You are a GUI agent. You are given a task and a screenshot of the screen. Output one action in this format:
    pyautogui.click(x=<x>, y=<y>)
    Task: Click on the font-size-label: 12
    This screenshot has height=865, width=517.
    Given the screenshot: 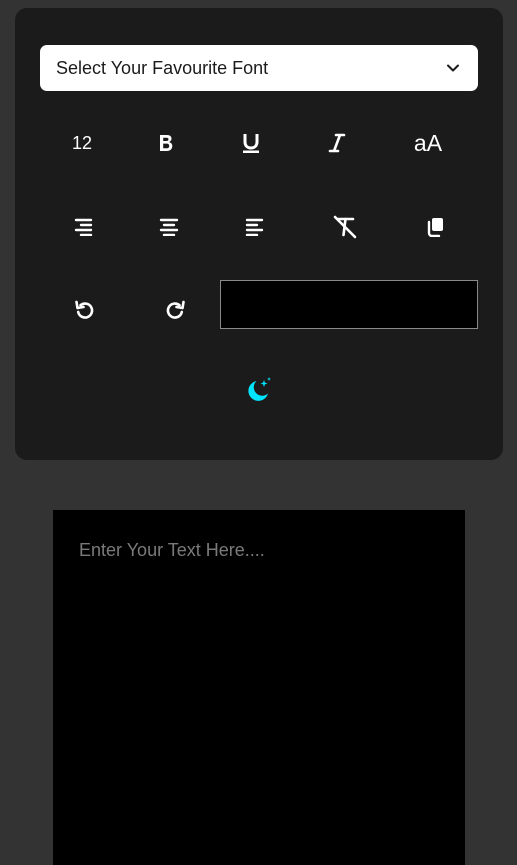 What is the action you would take?
    pyautogui.click(x=82, y=142)
    